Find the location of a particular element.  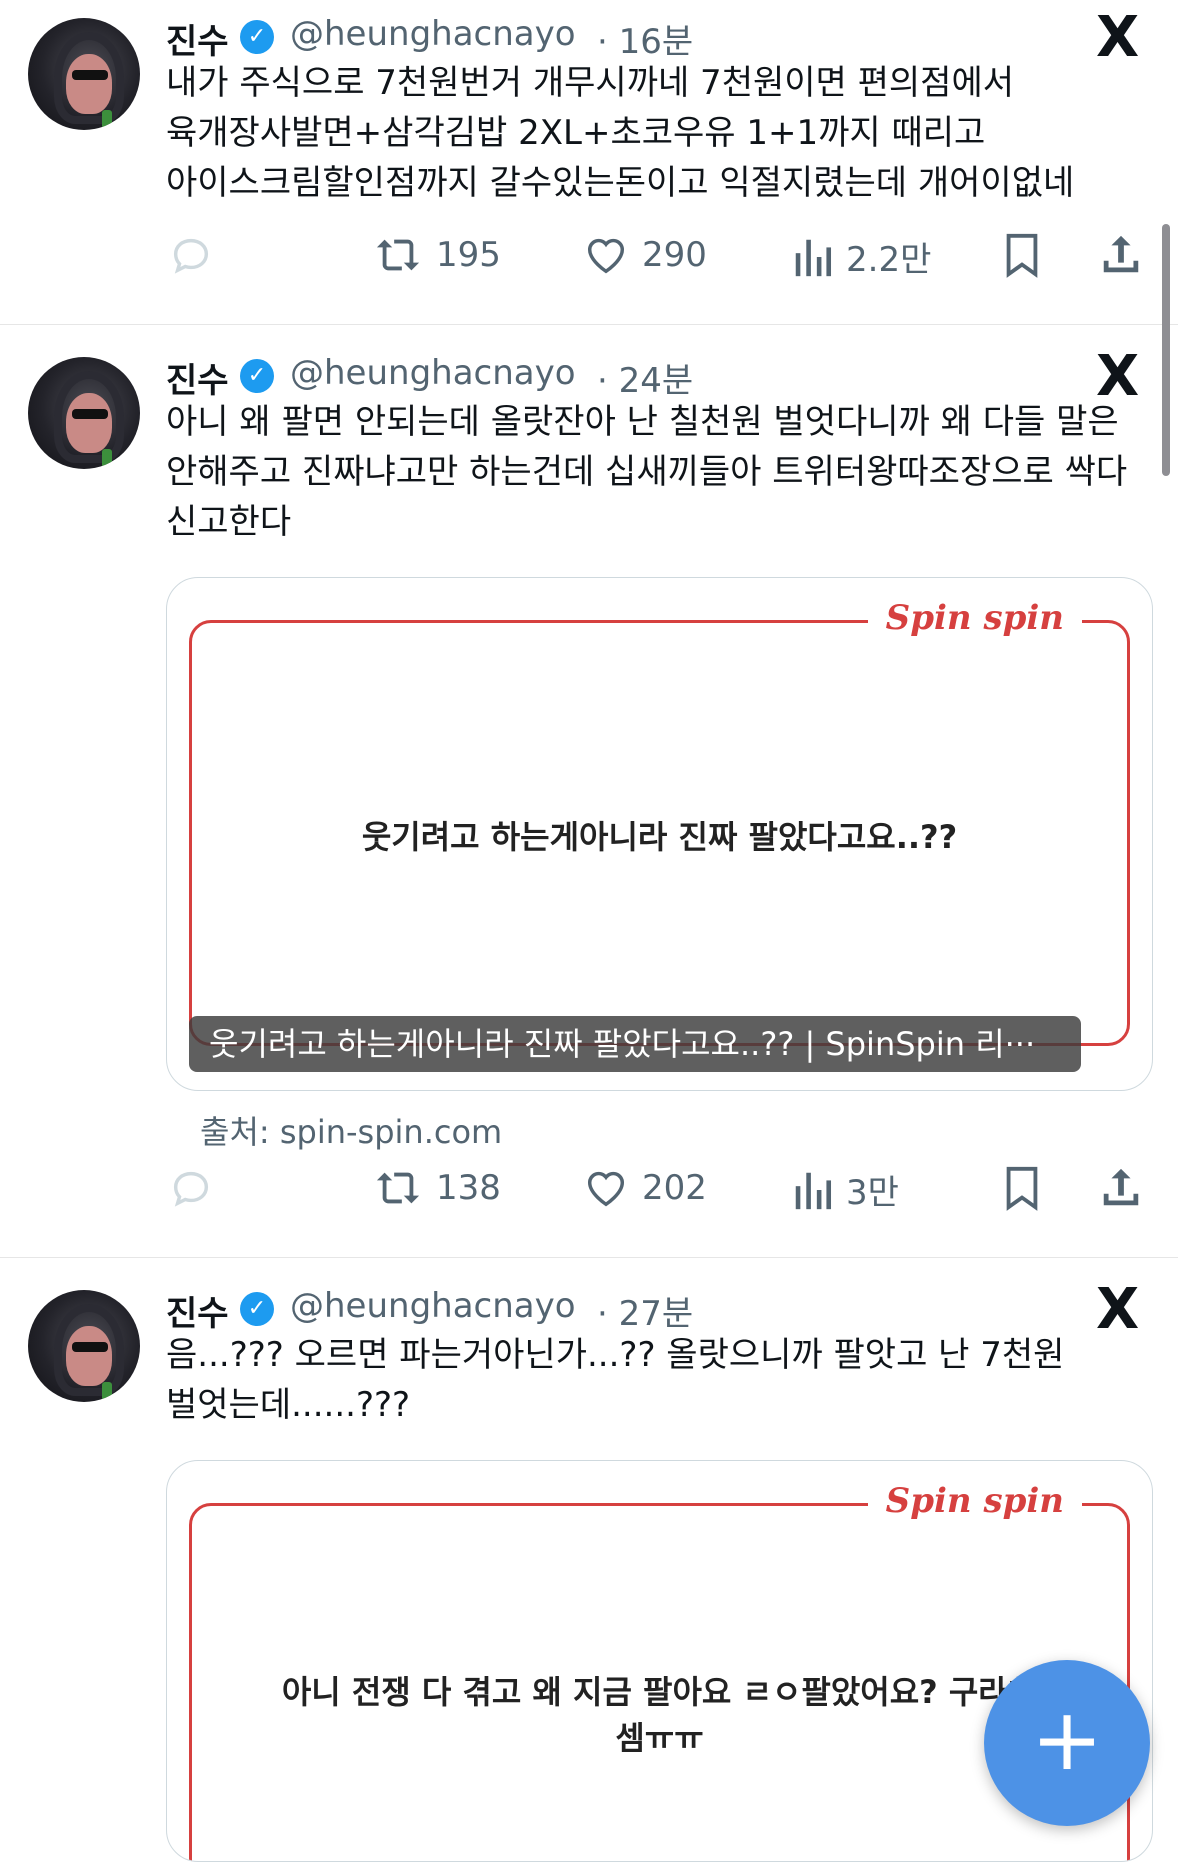

retweet-button: 138 is located at coordinates (436, 1188).